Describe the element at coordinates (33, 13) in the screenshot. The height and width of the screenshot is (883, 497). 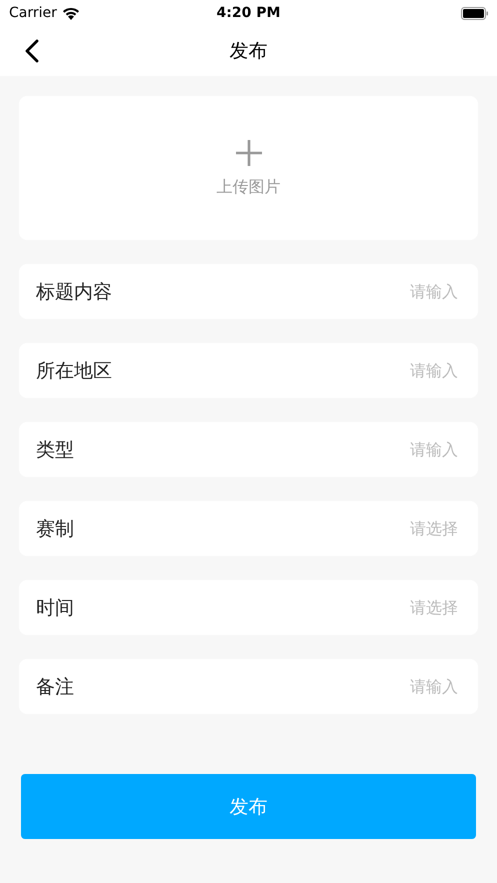
I see `carrier-name: Carrier` at that location.